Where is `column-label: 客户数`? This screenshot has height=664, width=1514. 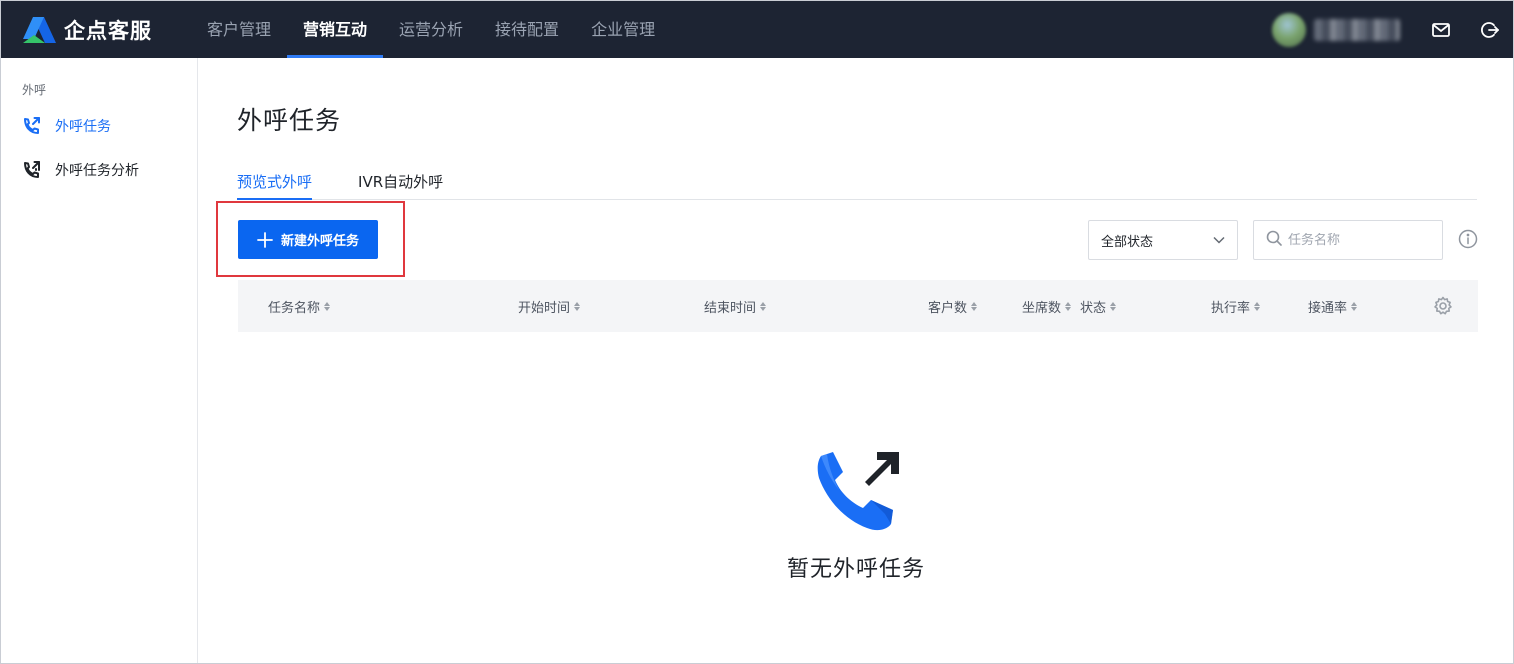 column-label: 客户数 is located at coordinates (948, 308).